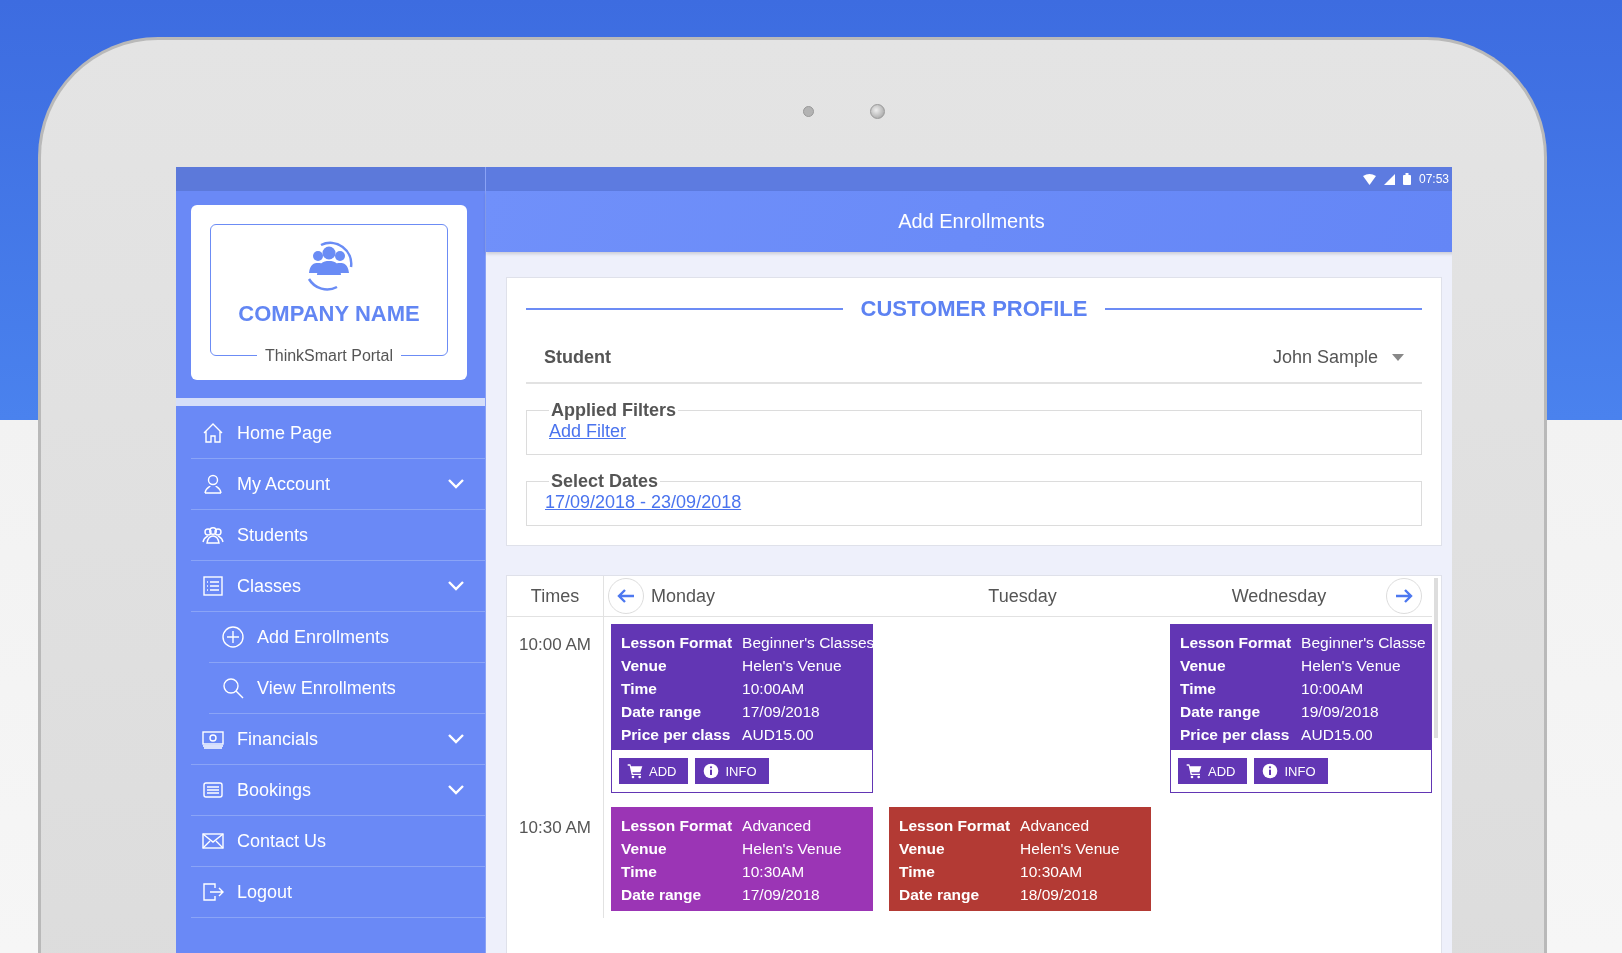 Image resolution: width=1622 pixels, height=953 pixels. Describe the element at coordinates (1433, 179) in the screenshot. I see `status-time: 07:53` at that location.